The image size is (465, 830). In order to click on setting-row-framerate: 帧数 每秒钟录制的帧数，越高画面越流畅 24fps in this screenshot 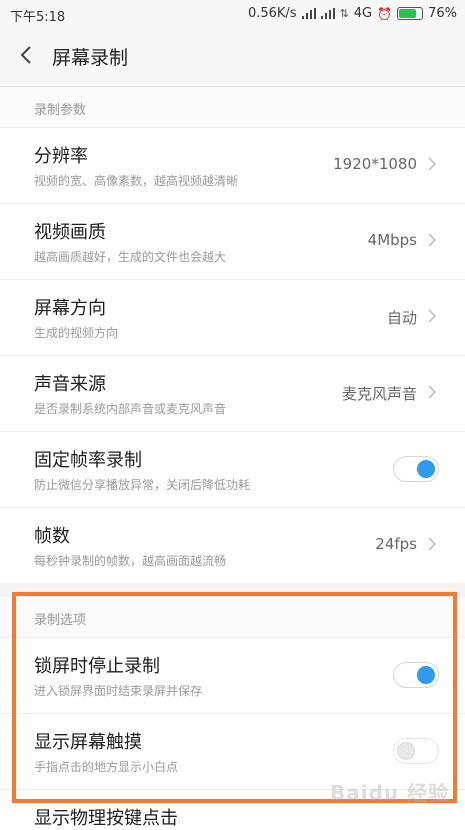, I will do `click(232, 545)`.